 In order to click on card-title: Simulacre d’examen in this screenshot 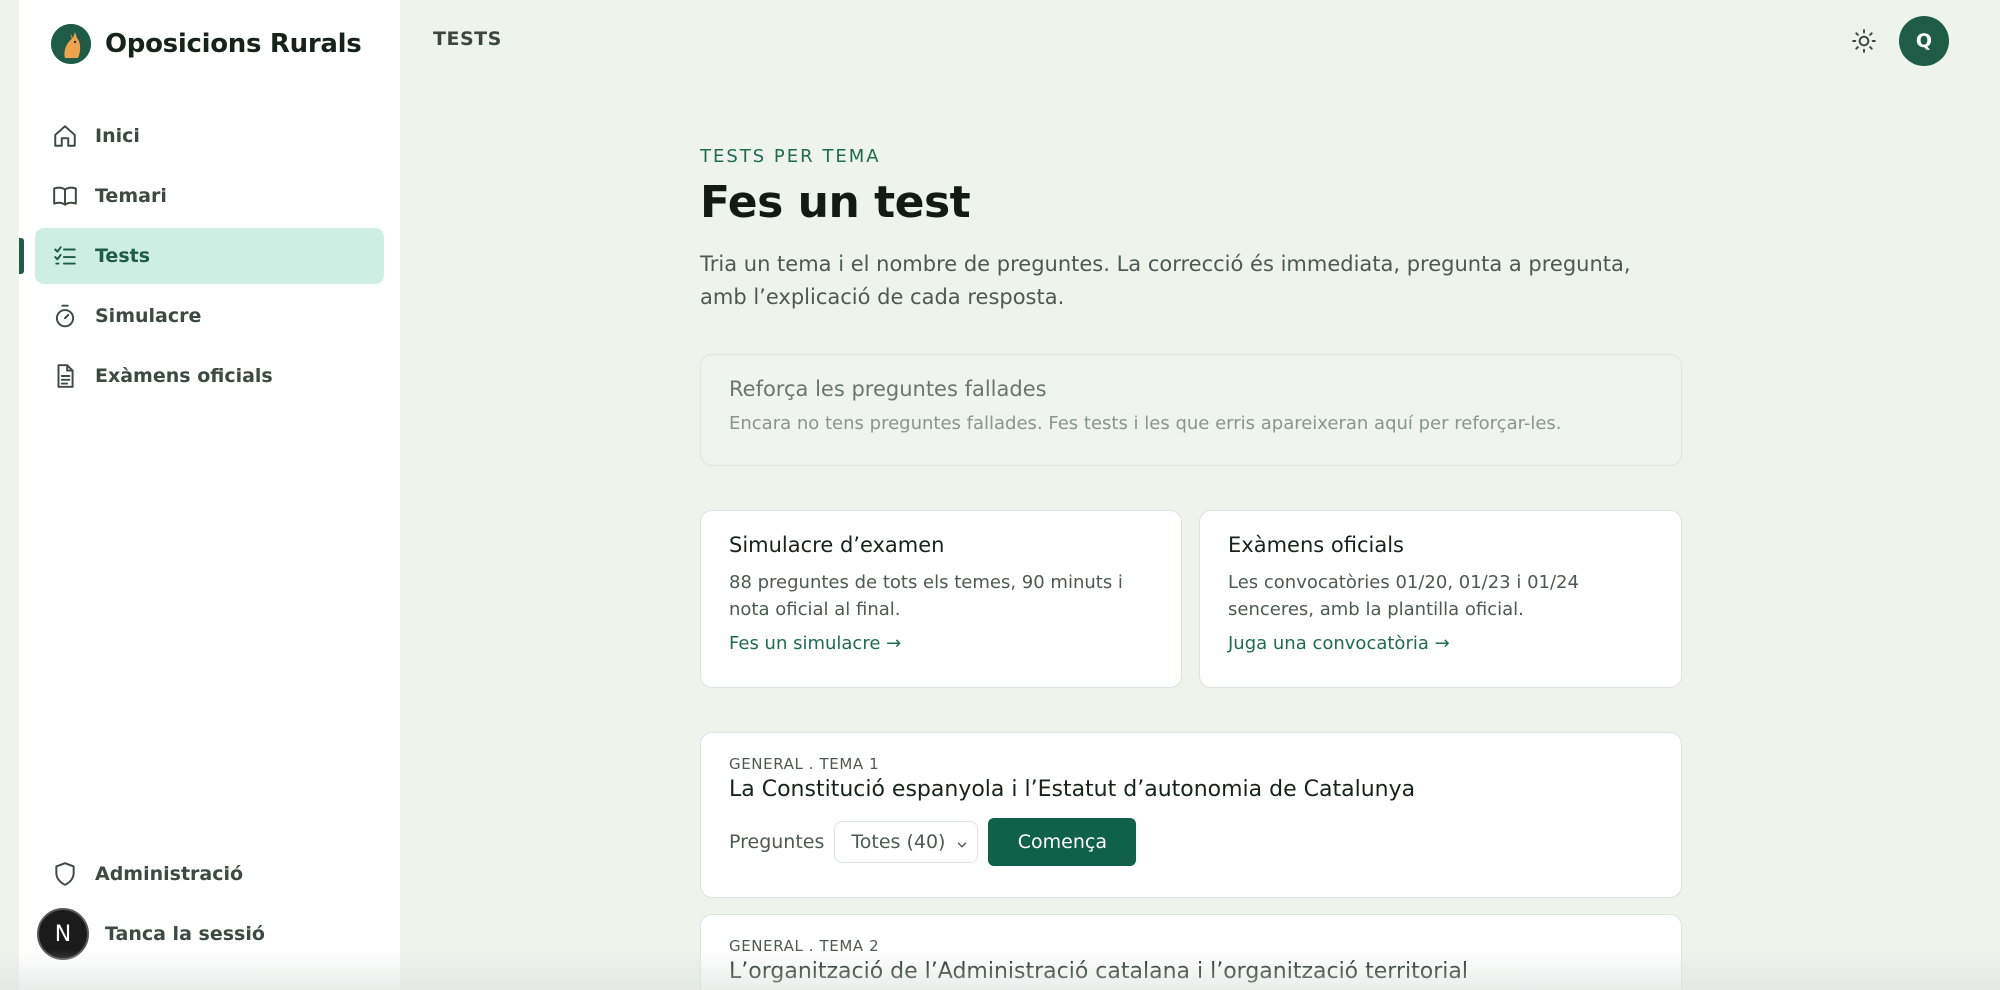, I will do `click(837, 545)`.